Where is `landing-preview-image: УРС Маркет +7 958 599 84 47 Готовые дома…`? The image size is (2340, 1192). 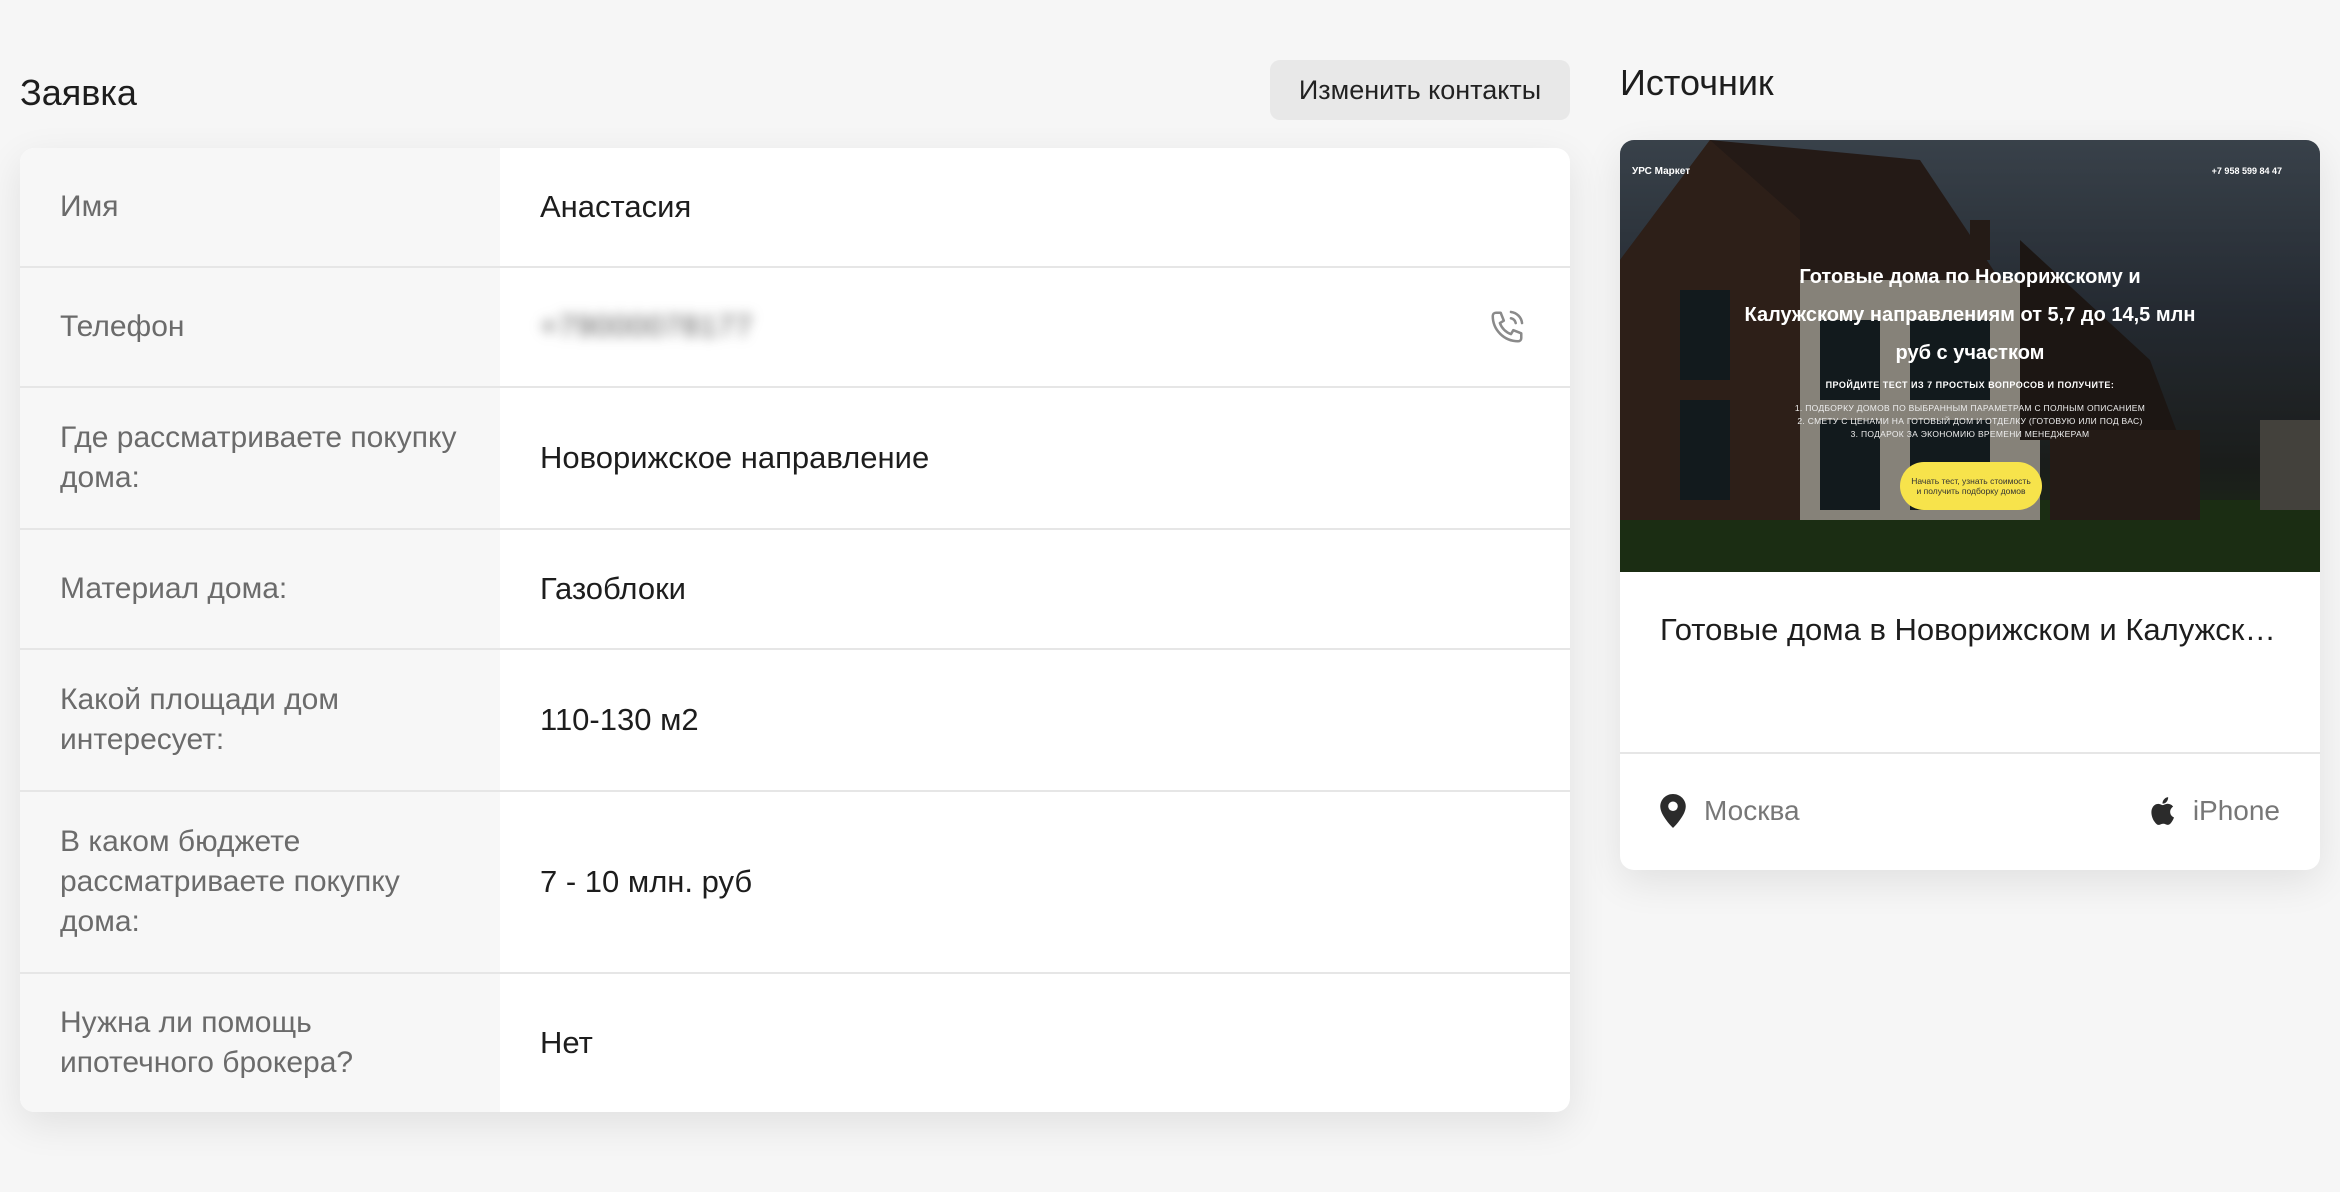 landing-preview-image: УРС Маркет +7 958 599 84 47 Готовые дома… is located at coordinates (1970, 356).